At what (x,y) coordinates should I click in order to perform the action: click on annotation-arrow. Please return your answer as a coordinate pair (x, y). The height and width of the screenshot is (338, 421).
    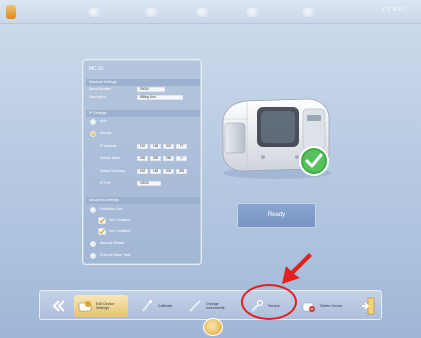
    Looking at the image, I should click on (297, 268).